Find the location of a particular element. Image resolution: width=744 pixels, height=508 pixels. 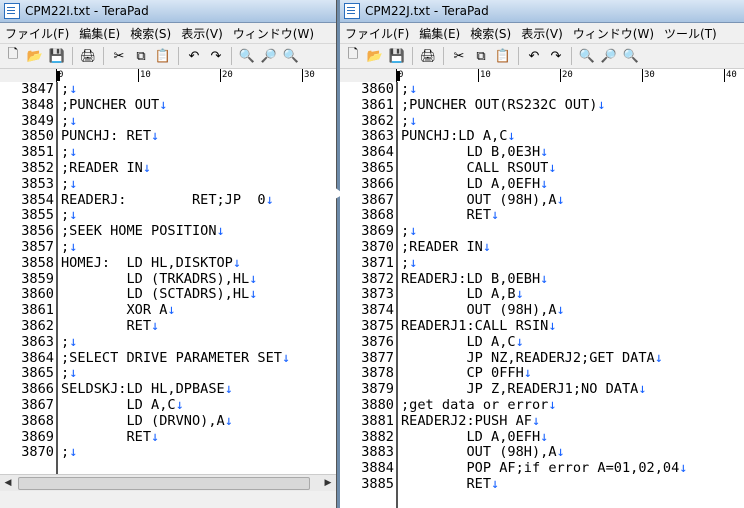

code-line: LD A,B↓ is located at coordinates (544, 294).